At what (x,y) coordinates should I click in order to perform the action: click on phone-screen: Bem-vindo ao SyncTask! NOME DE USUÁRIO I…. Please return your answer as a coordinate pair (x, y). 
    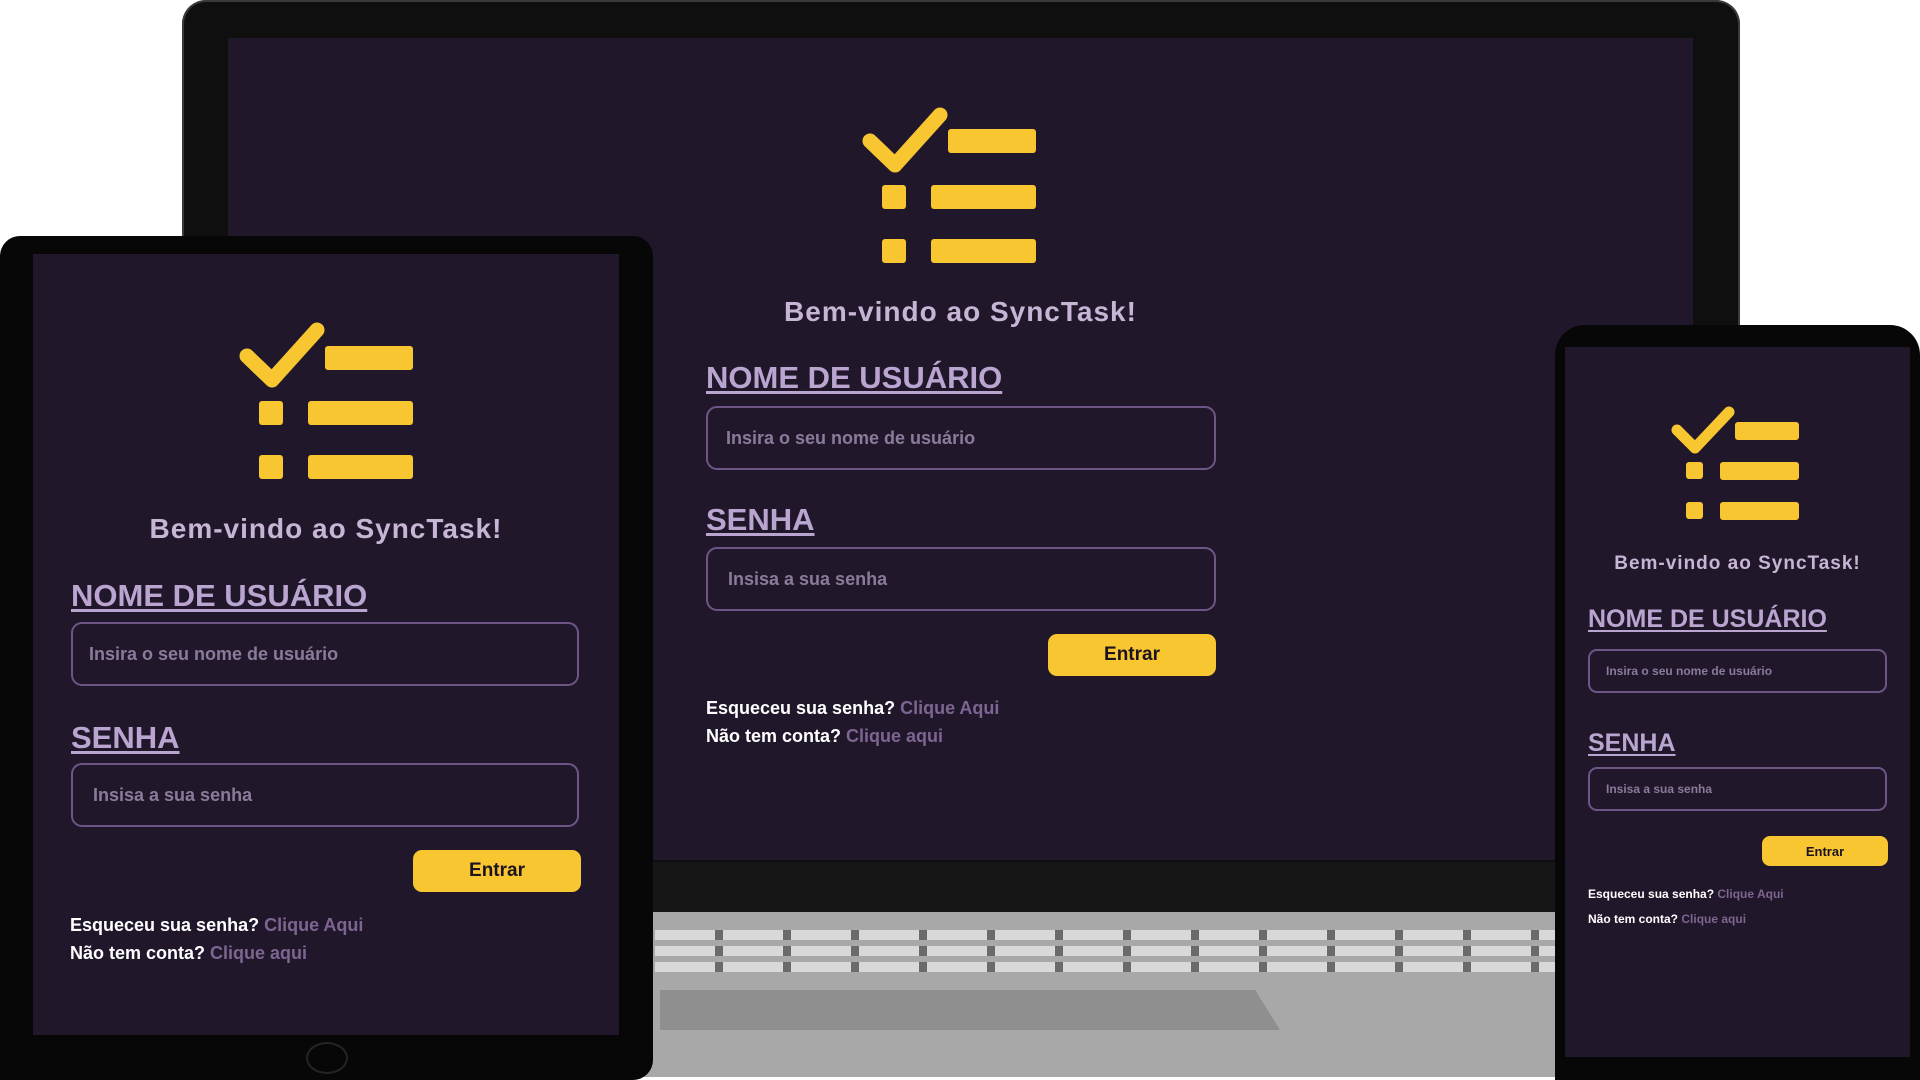
    Looking at the image, I should click on (1737, 702).